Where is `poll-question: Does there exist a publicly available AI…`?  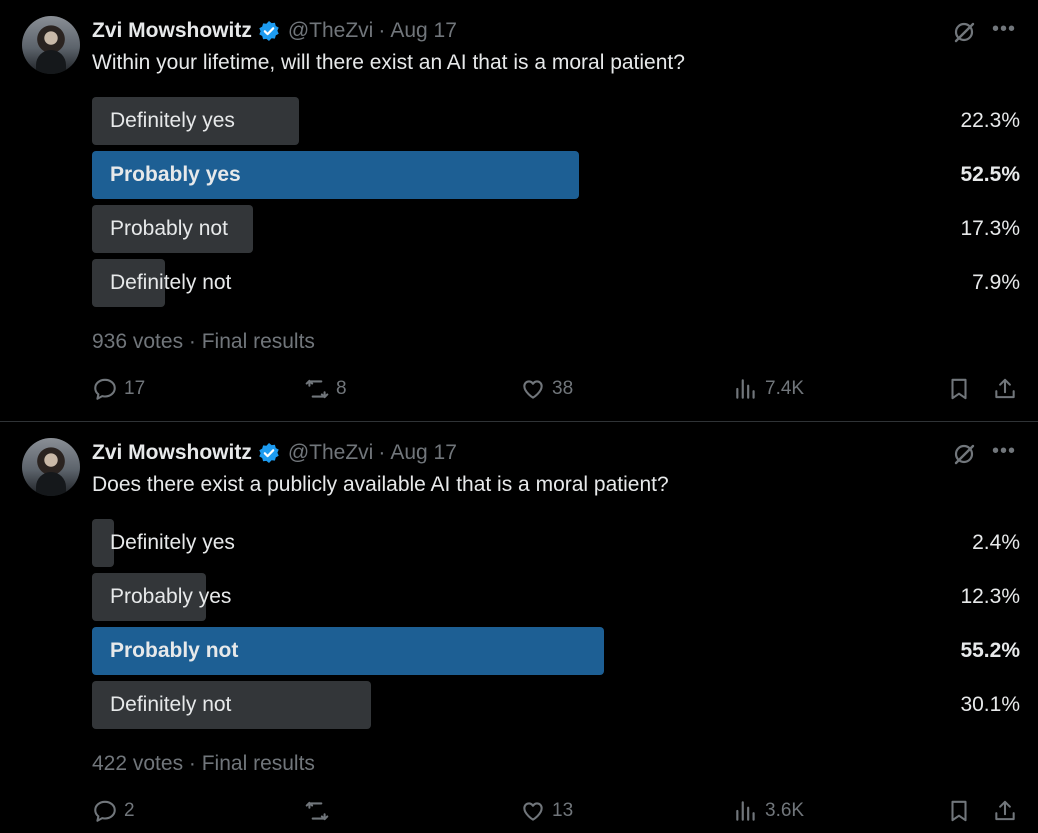 poll-question: Does there exist a publicly available AI… is located at coordinates (380, 484).